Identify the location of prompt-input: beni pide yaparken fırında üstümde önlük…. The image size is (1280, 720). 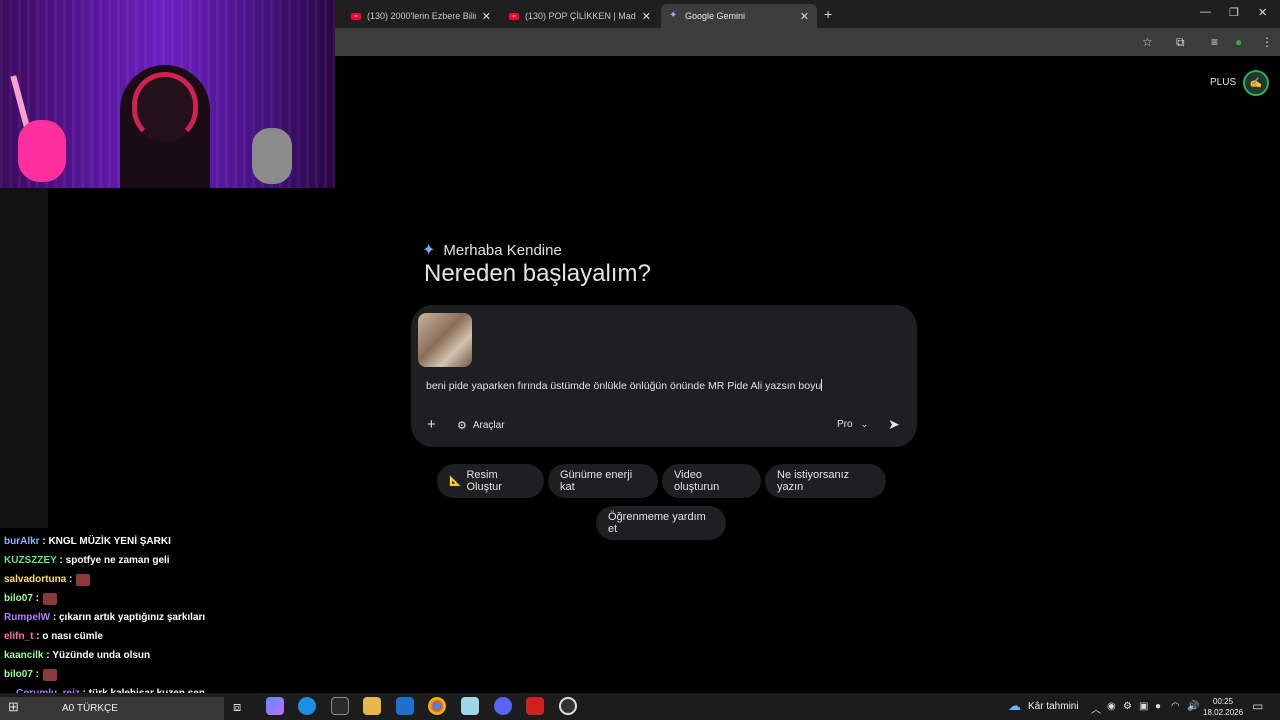
(624, 385).